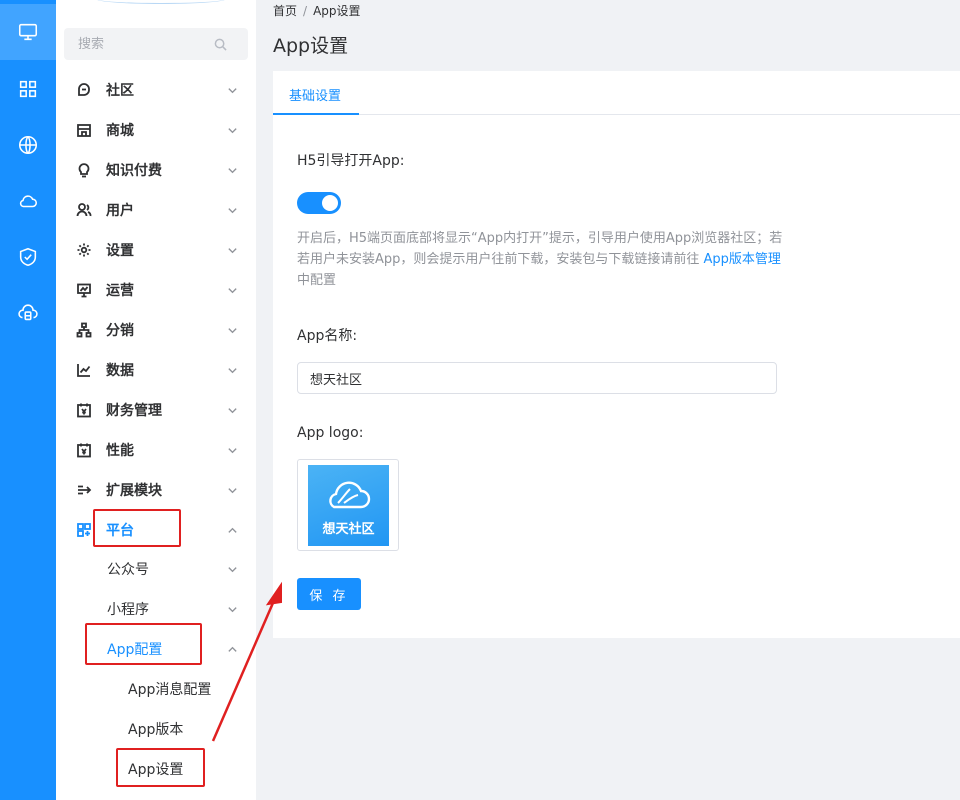  What do you see at coordinates (742, 259) in the screenshot?
I see `app-version-link: App版本管理` at bounding box center [742, 259].